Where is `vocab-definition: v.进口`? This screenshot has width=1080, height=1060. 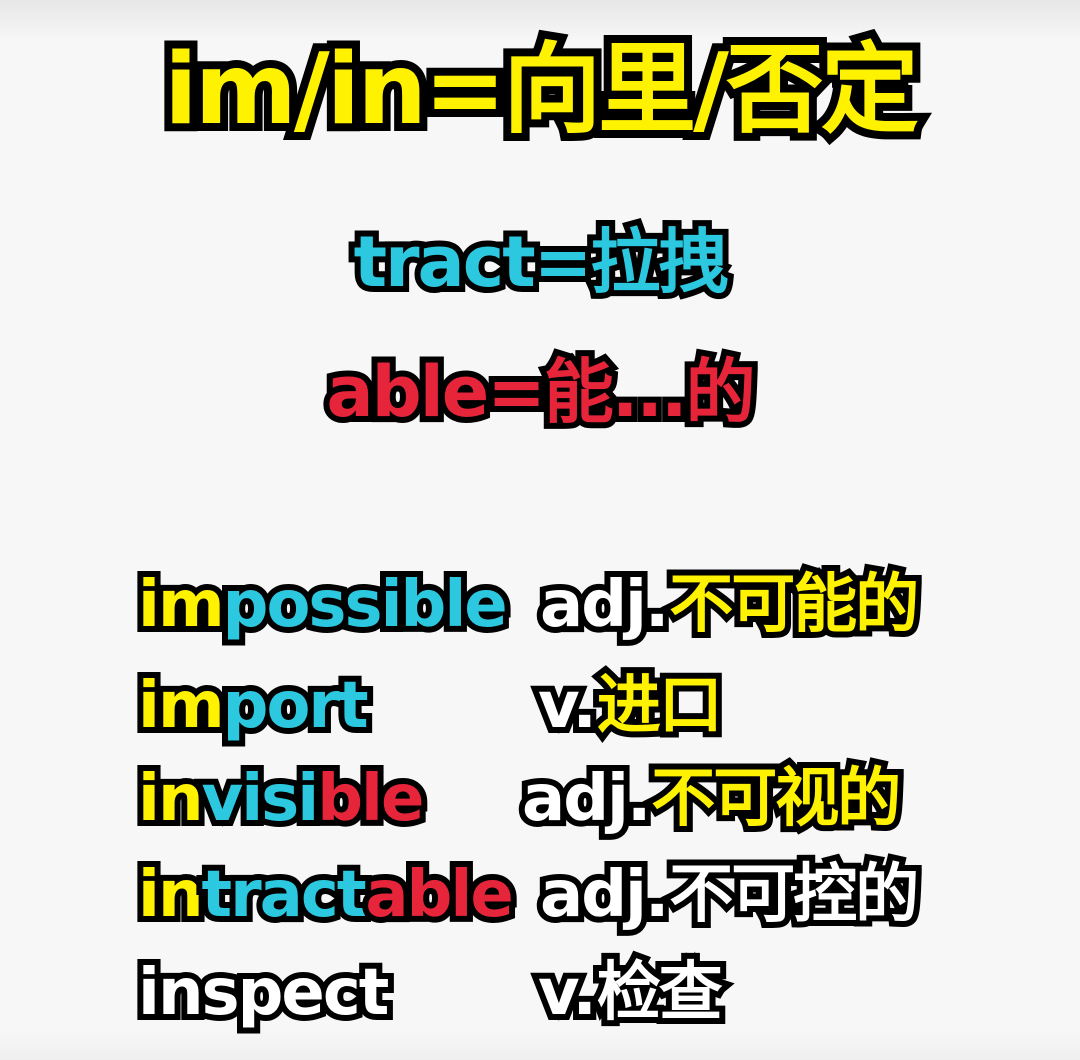 vocab-definition: v.进口 is located at coordinates (630, 706).